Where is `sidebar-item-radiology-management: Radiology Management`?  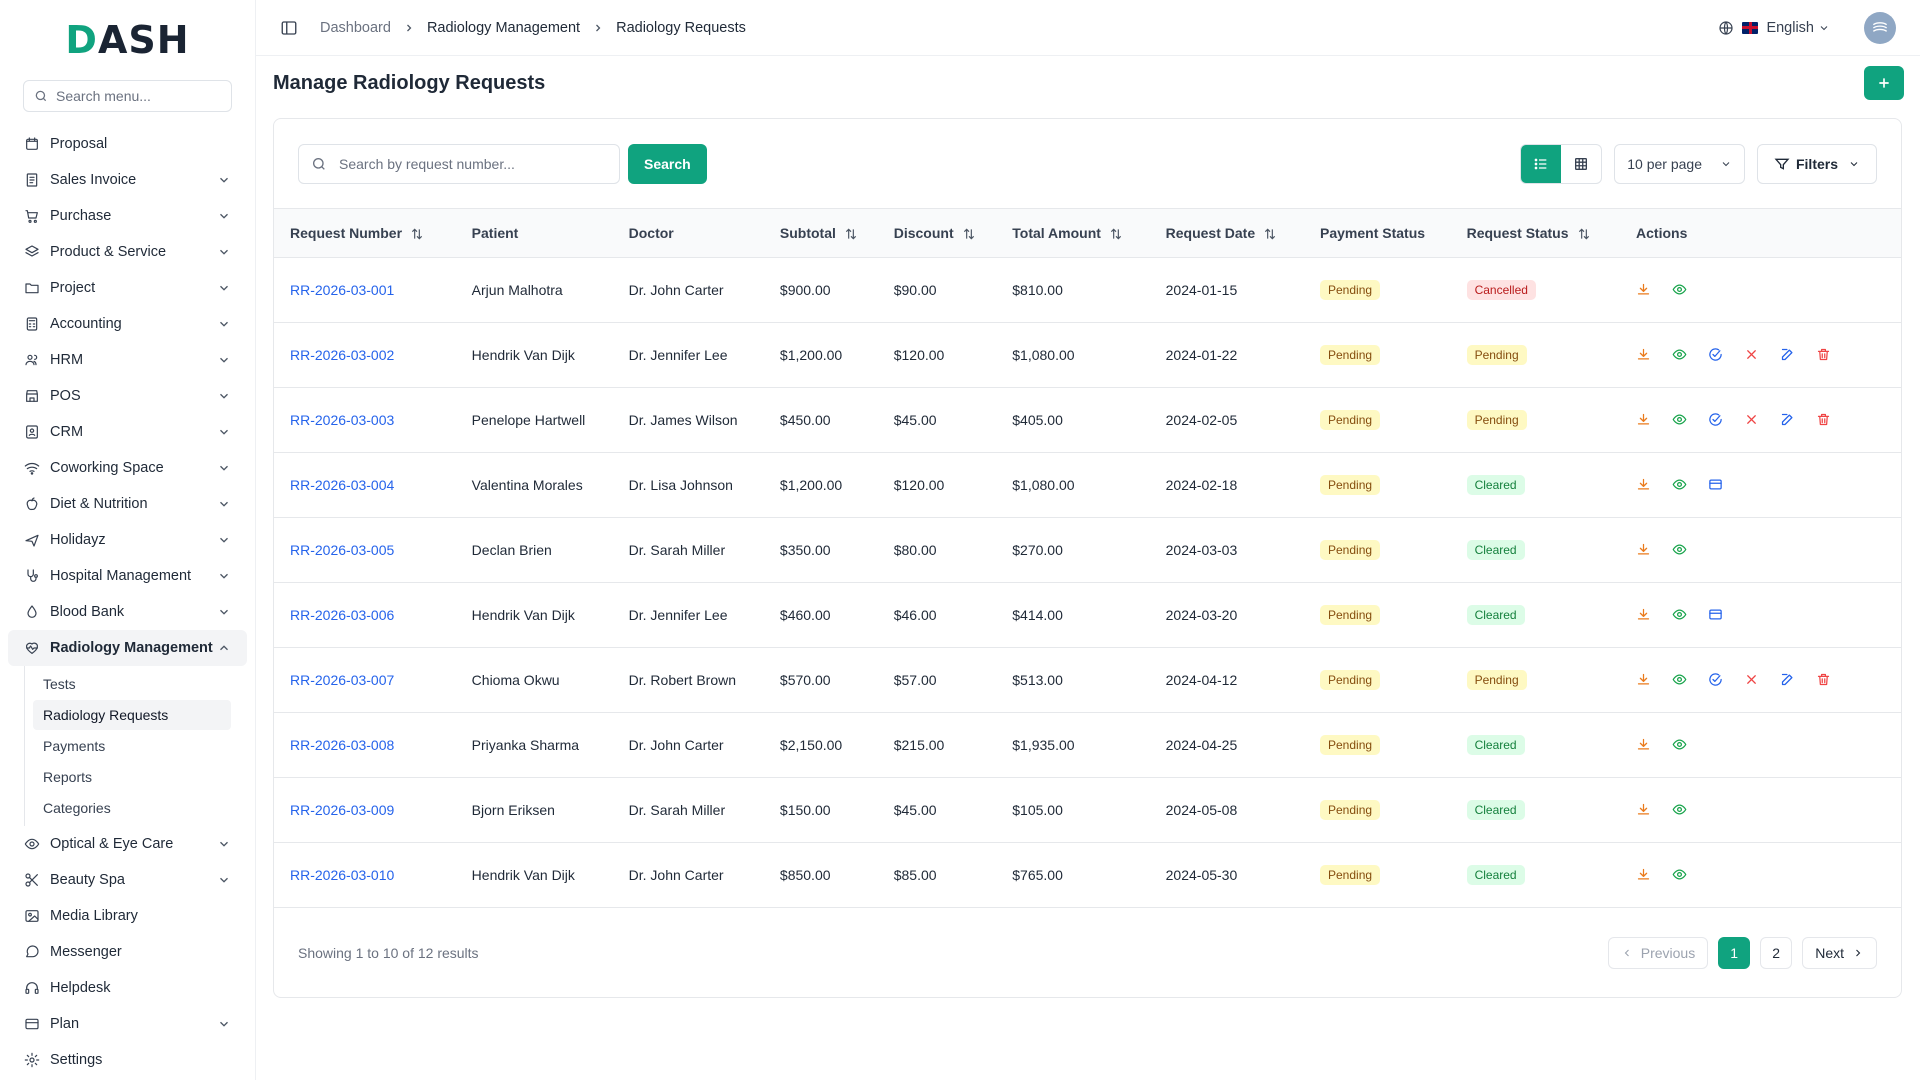 sidebar-item-radiology-management: Radiology Management is located at coordinates (127, 648).